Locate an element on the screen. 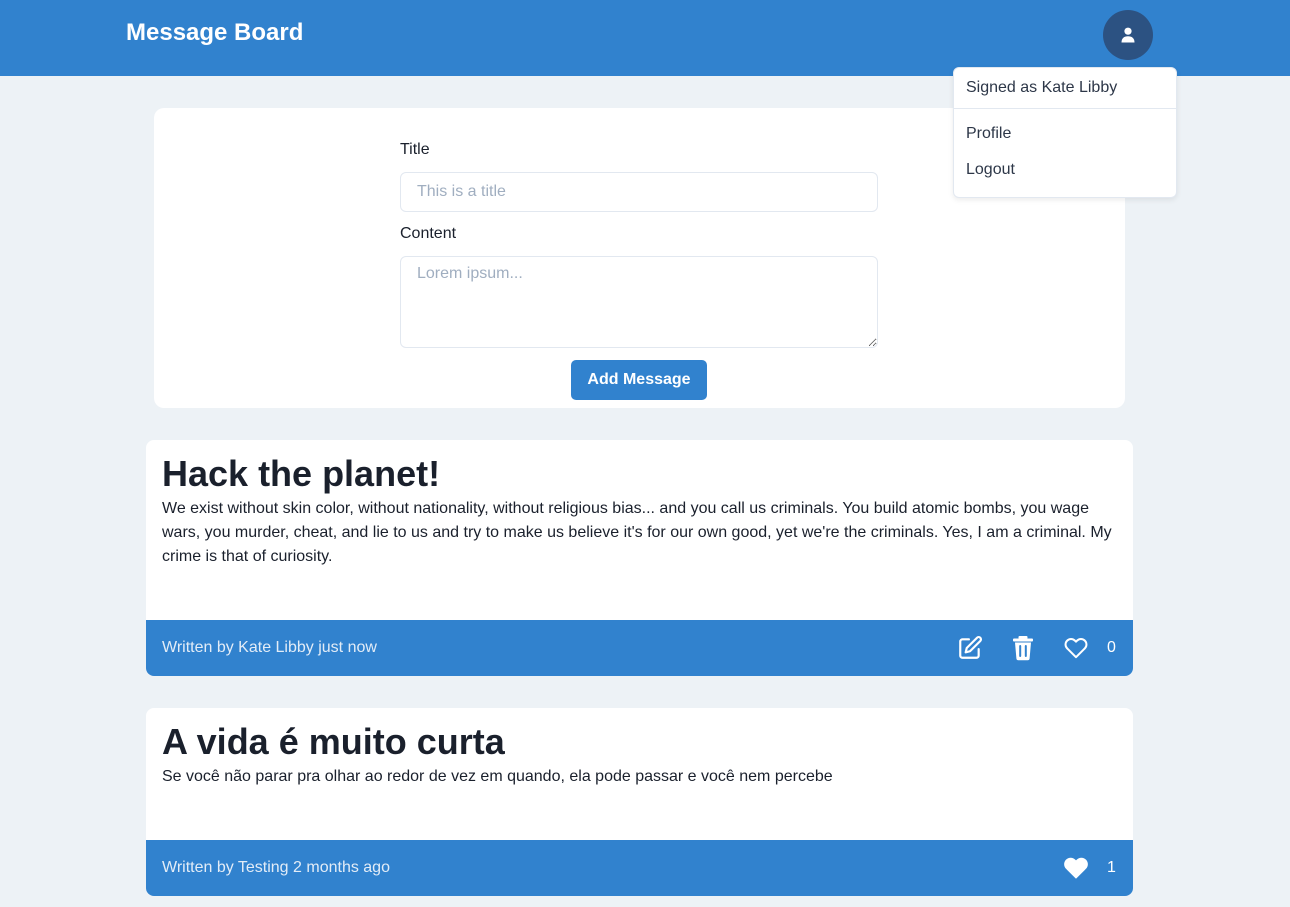 This screenshot has width=1290, height=907. message-title: A vida é muito curta is located at coordinates (333, 741).